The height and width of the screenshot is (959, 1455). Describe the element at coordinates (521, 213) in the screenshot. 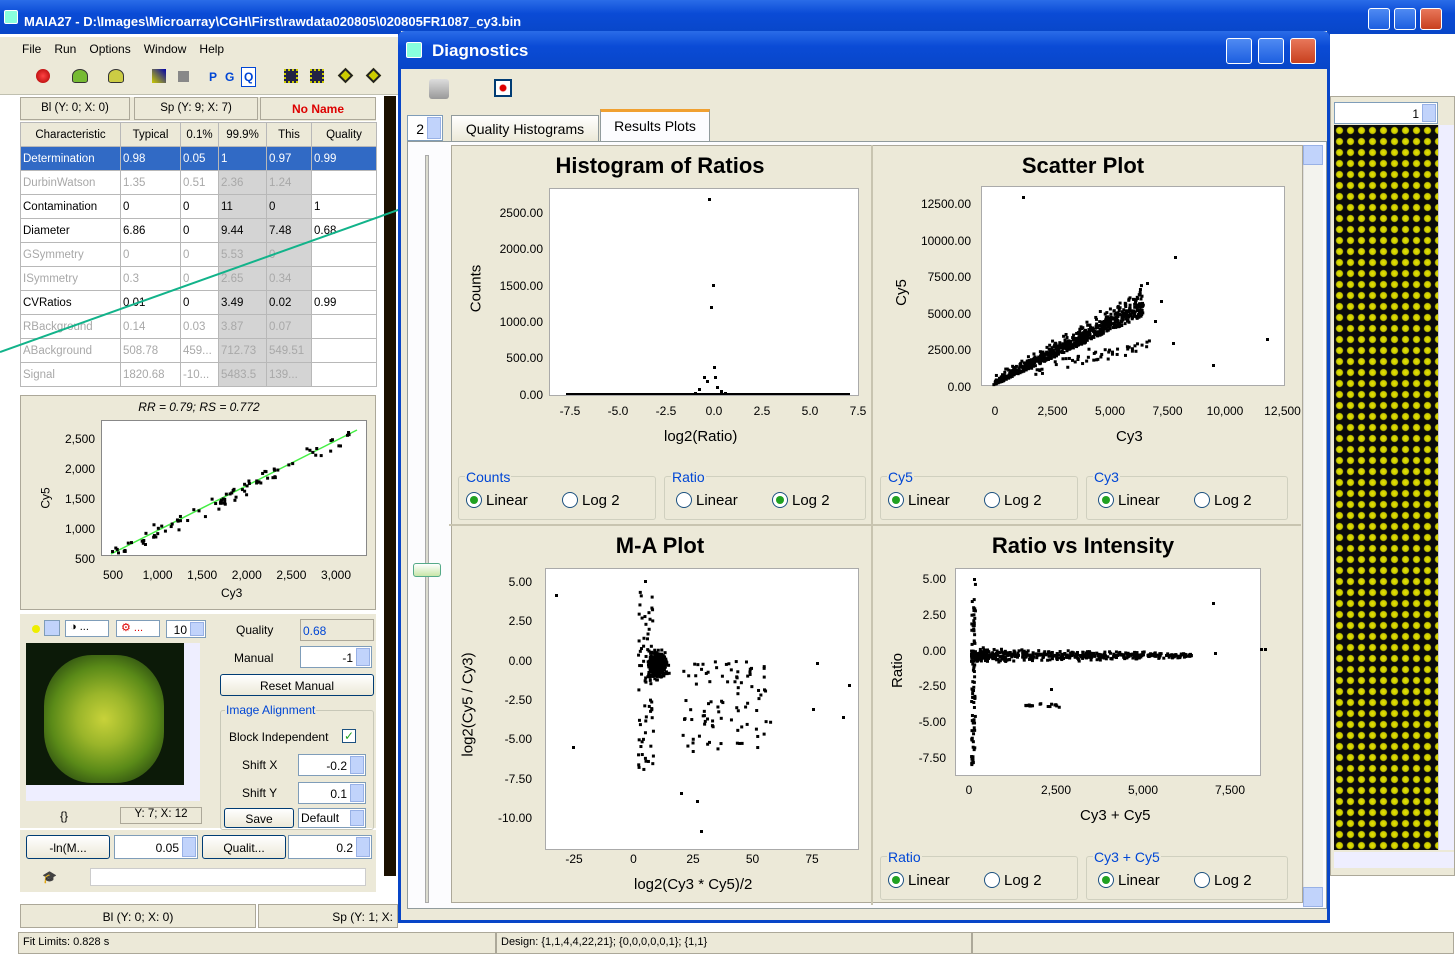

I see `hist-ytick: 2500.00` at that location.